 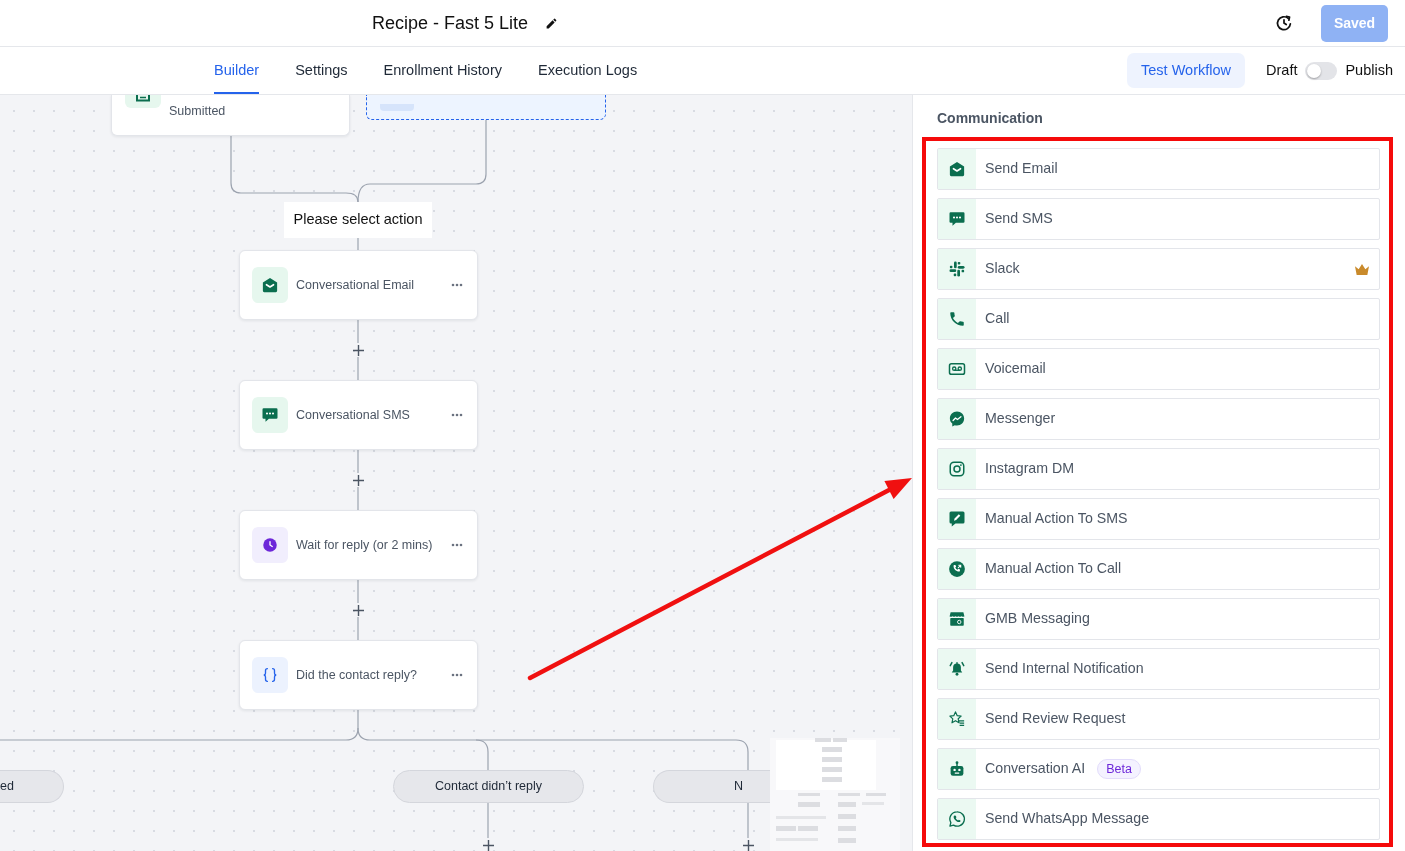 I want to click on action-label: Slack, so click(x=1002, y=269).